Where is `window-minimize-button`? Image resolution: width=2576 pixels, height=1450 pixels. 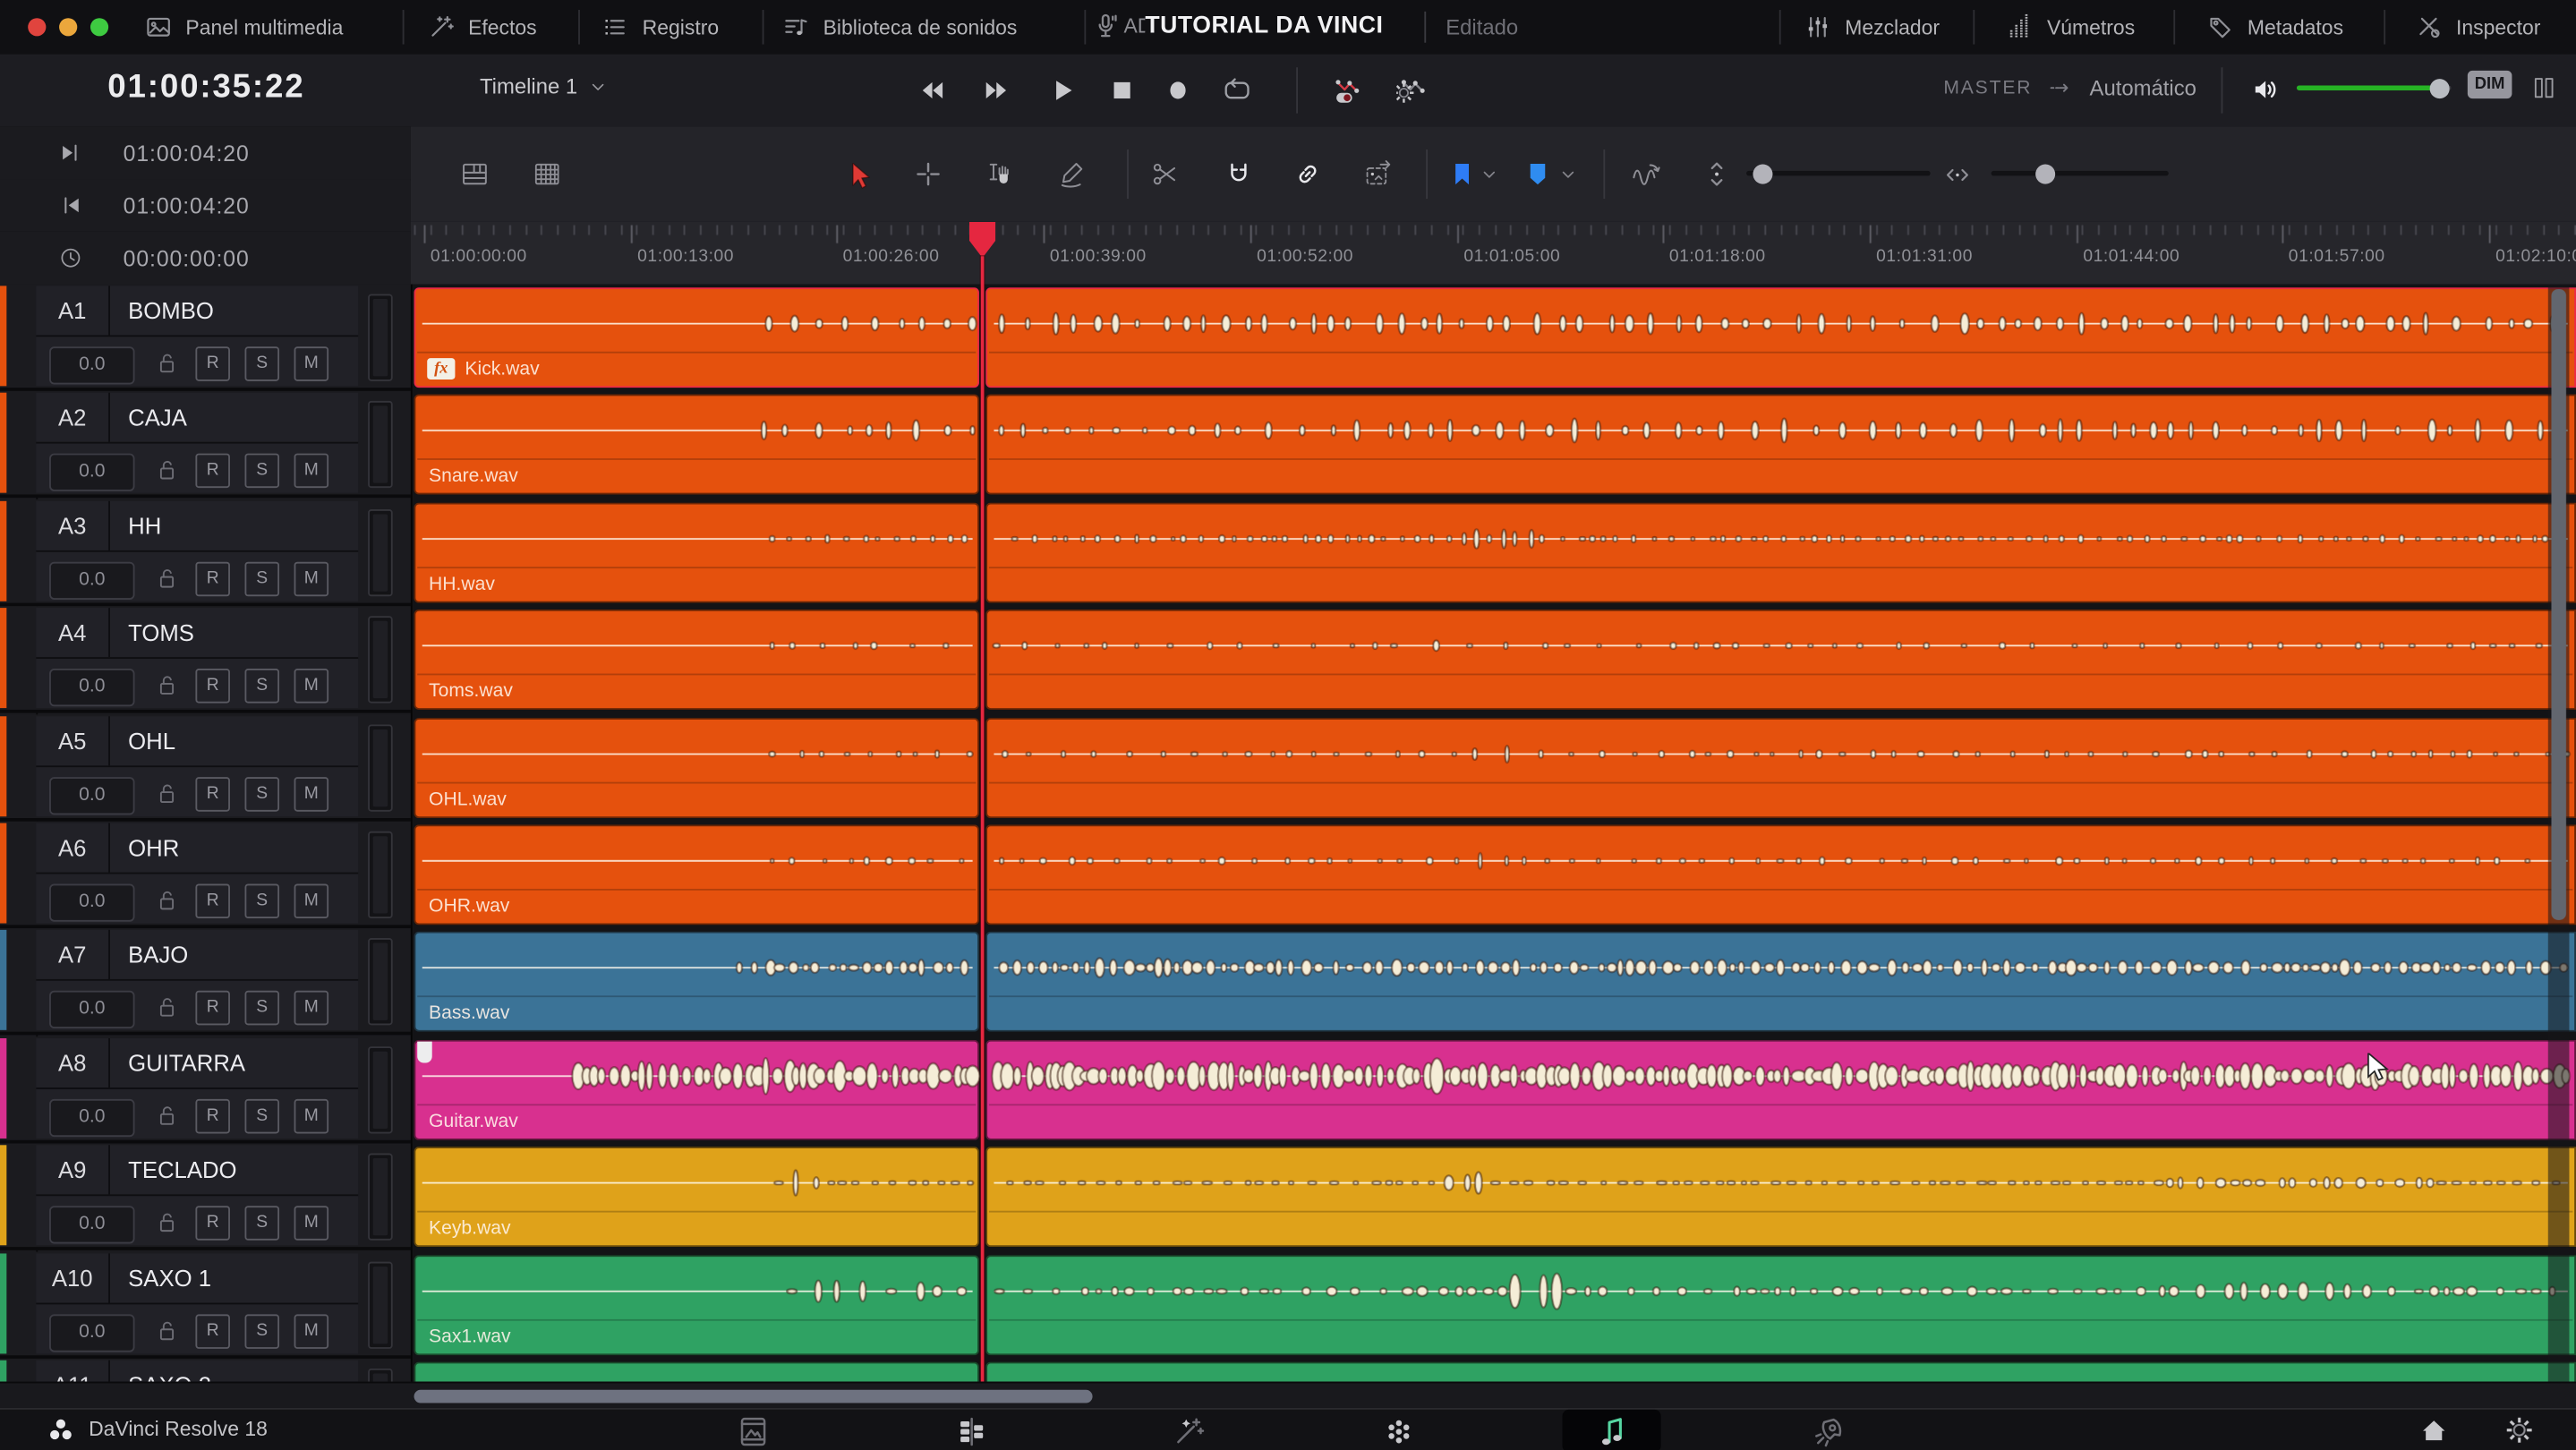 window-minimize-button is located at coordinates (68, 27).